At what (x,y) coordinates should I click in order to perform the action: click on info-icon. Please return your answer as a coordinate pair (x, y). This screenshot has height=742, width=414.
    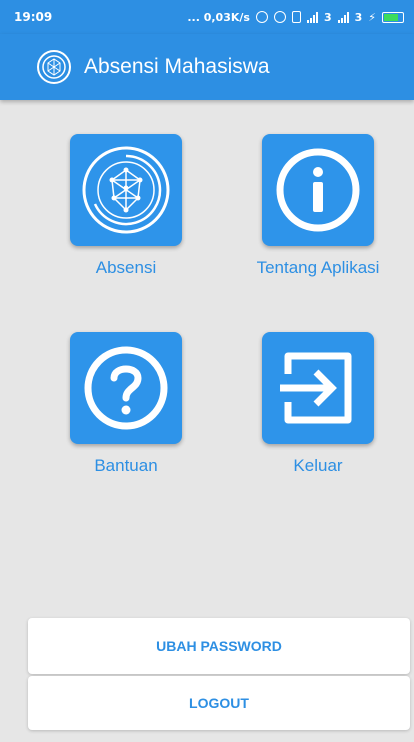
    Looking at the image, I should click on (318, 190).